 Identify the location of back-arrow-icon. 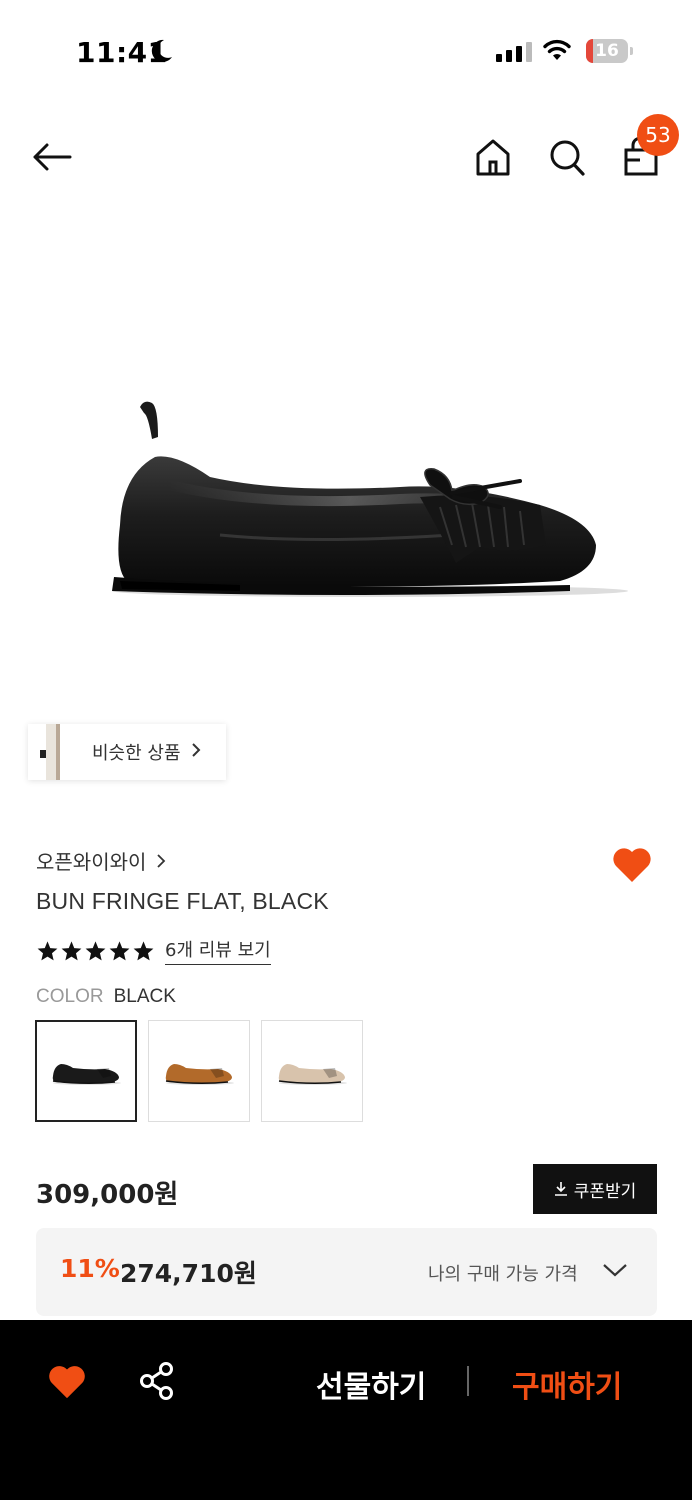
(52, 157).